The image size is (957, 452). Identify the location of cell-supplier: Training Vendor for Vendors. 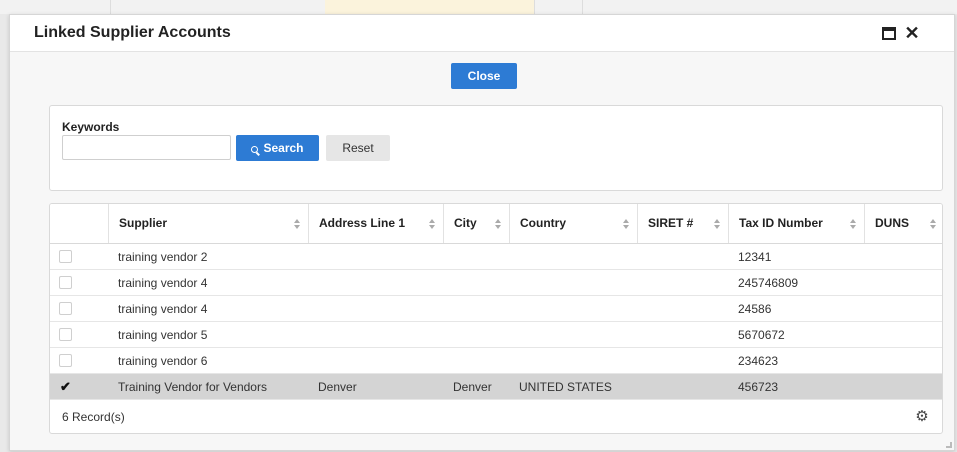
(192, 387).